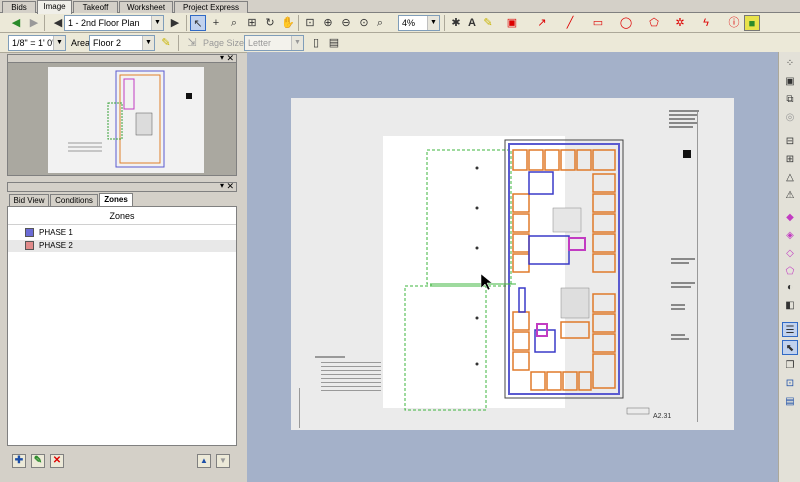  I want to click on arrow-tool-icon: ↗, so click(542, 23).